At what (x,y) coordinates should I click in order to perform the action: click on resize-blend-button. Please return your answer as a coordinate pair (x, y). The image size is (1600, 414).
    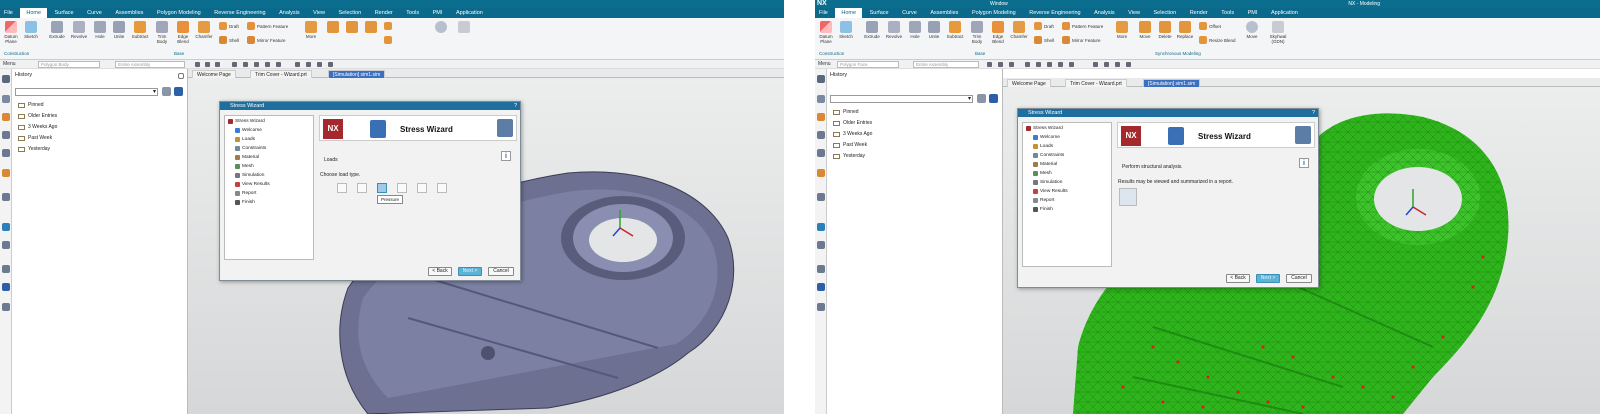
    Looking at the image, I should click on (389, 40).